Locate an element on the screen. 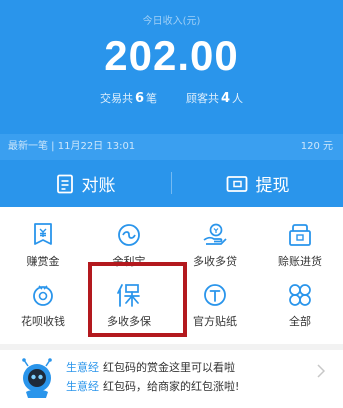 The height and width of the screenshot is (408, 343). news-banner: 生意经 红包码的赏金这里可以看啦 生意经 红包码，给商家的红包涨啦! is located at coordinates (171, 379).